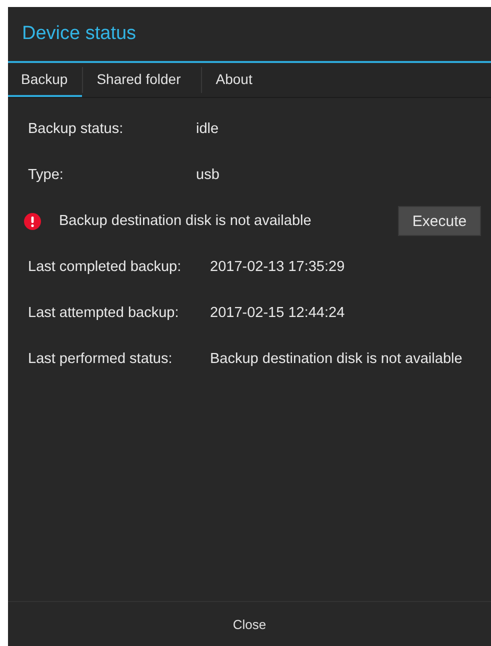 The height and width of the screenshot is (646, 491). Describe the element at coordinates (208, 175) in the screenshot. I see `field-value: usb` at that location.